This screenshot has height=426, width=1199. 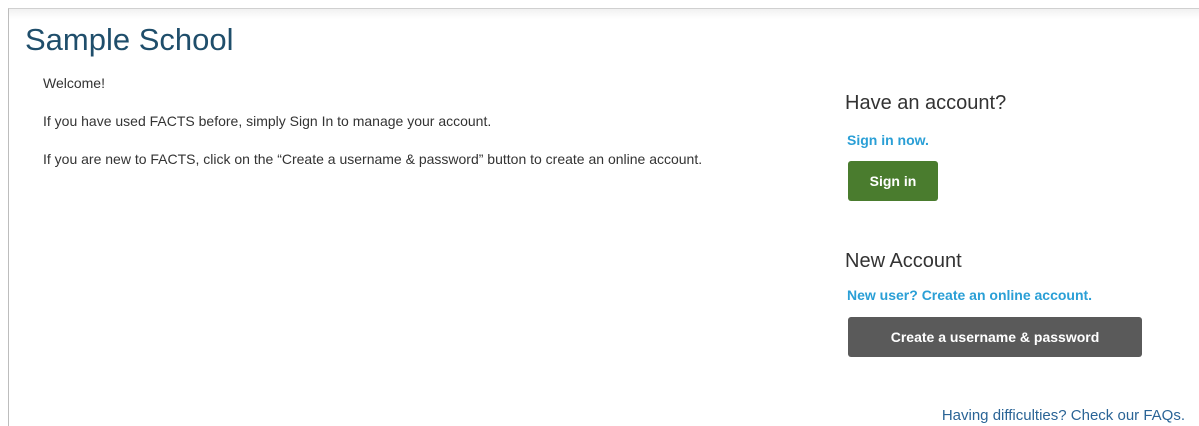 What do you see at coordinates (995, 337) in the screenshot?
I see `create-username-password-button: Create a username & password` at bounding box center [995, 337].